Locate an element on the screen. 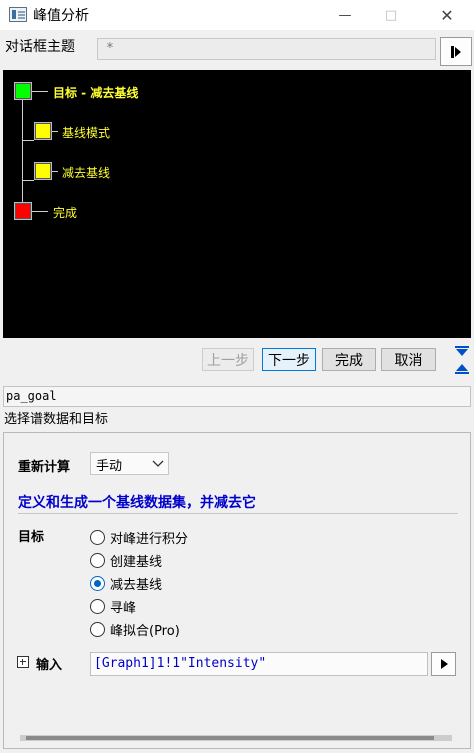  page-code-field: pa_goal is located at coordinates (237, 396).